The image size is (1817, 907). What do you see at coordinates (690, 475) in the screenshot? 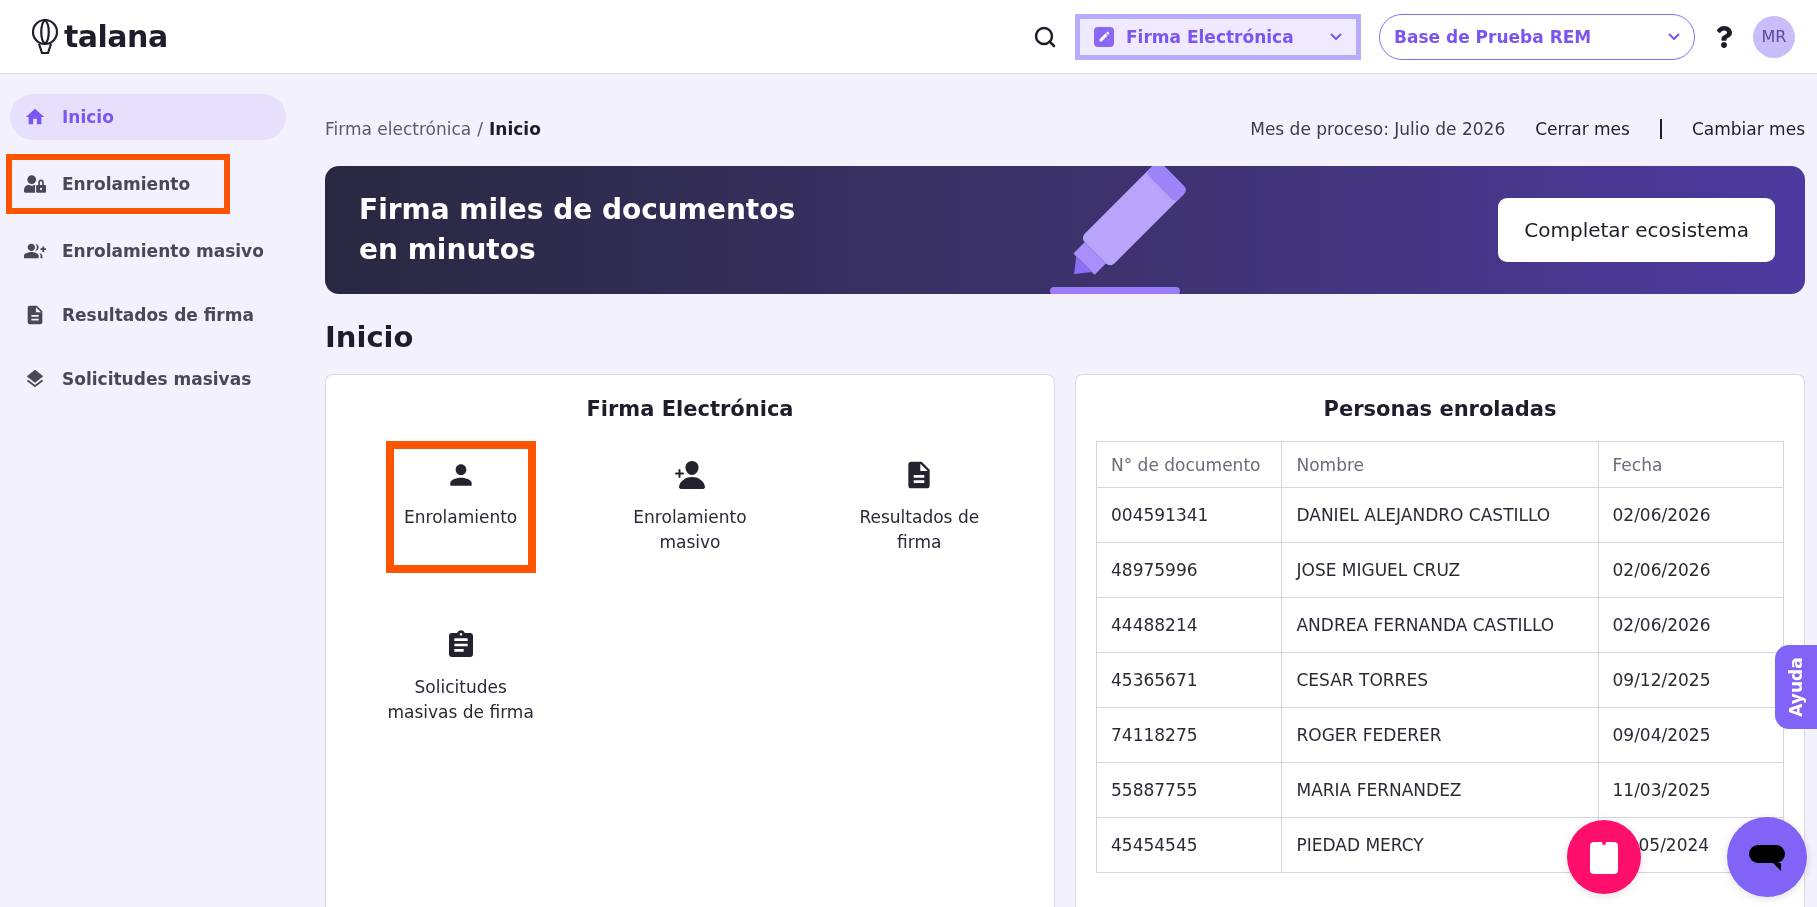
I see `person-add-icon` at bounding box center [690, 475].